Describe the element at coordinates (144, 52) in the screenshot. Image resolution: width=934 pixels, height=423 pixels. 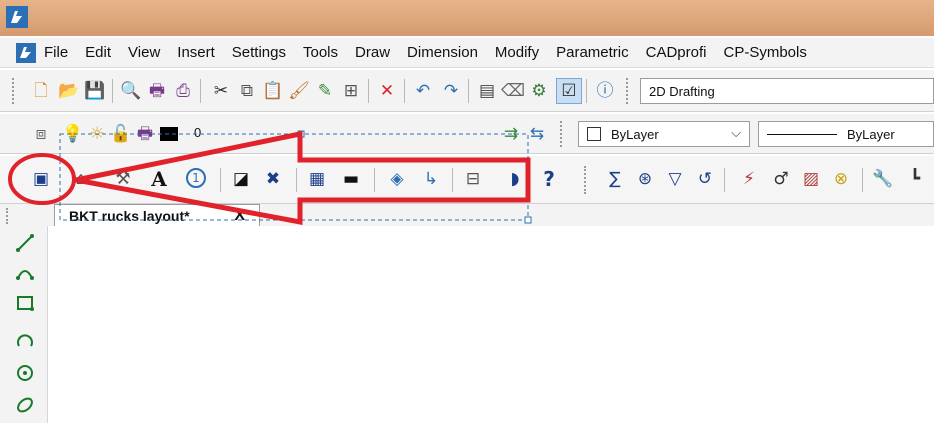
I see `menu-view: View` at that location.